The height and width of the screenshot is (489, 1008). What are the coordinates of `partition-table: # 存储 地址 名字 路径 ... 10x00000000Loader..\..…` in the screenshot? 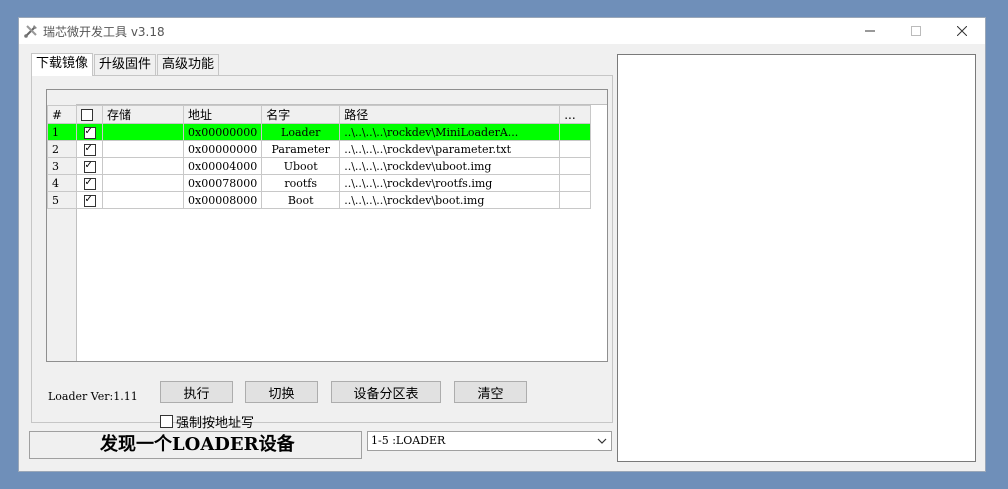 It's located at (319, 157).